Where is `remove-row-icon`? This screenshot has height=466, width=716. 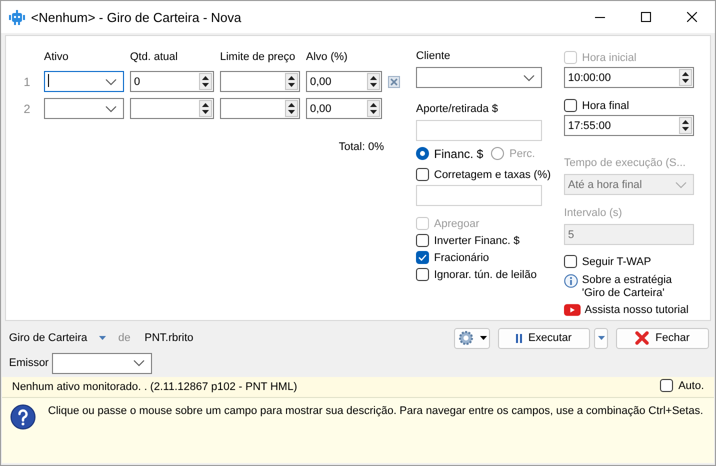
remove-row-icon is located at coordinates (394, 82).